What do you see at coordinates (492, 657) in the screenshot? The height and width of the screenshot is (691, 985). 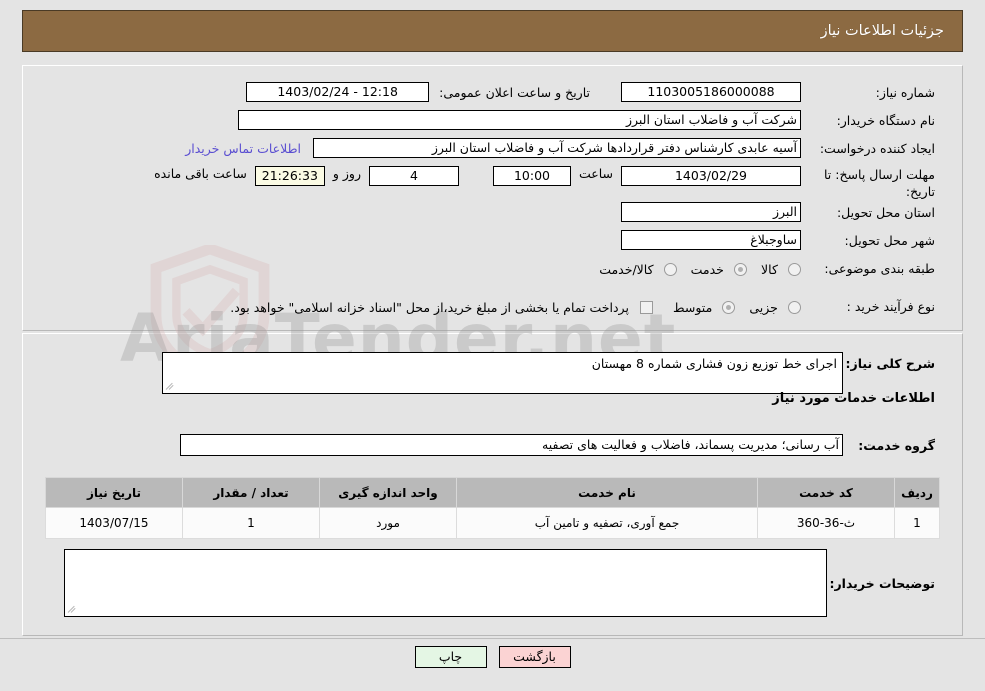 I see `footer-button-bar: بازگشت چاپ` at bounding box center [492, 657].